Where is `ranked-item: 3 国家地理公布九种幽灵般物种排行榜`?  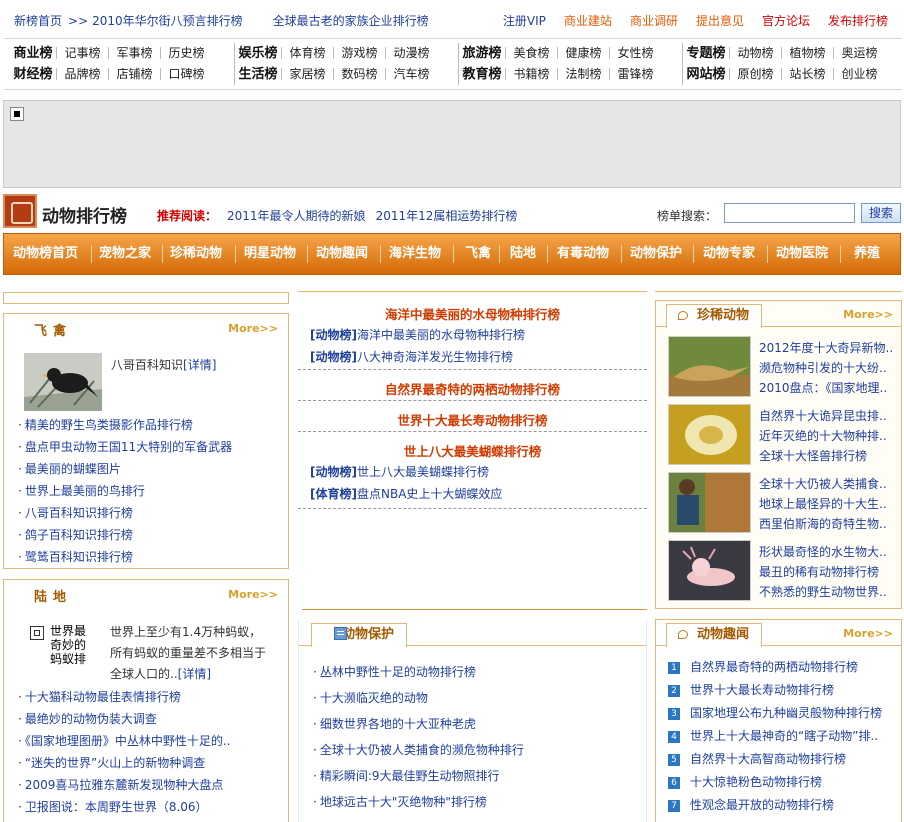 ranked-item: 3 国家地理公布九种幽灵般物种排行榜 is located at coordinates (775, 712).